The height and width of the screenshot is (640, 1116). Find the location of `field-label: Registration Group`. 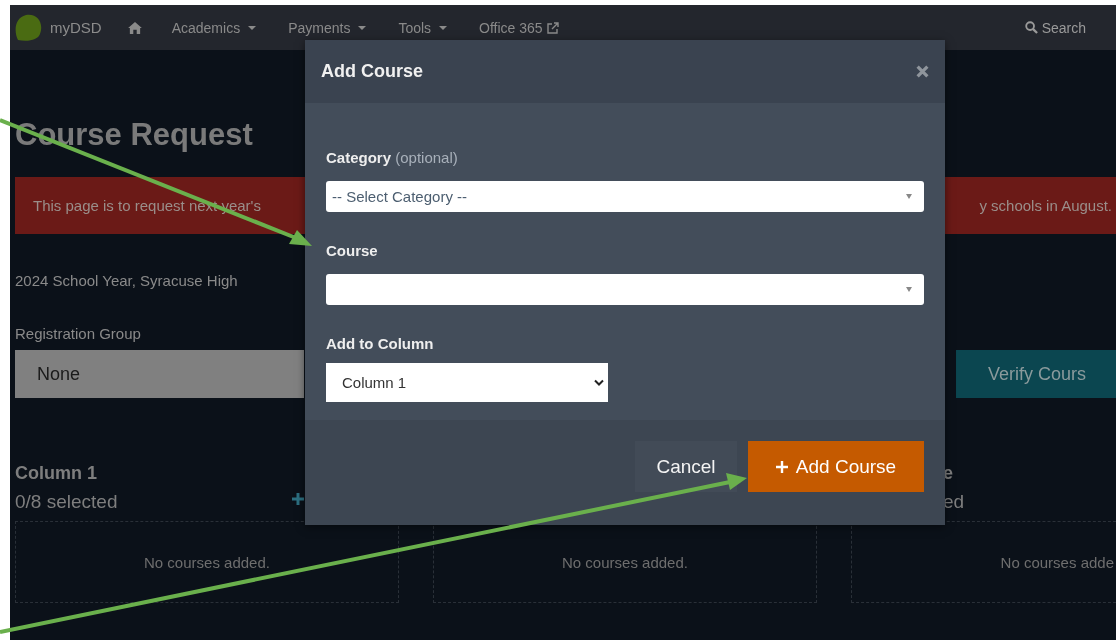

field-label: Registration Group is located at coordinates (78, 333).